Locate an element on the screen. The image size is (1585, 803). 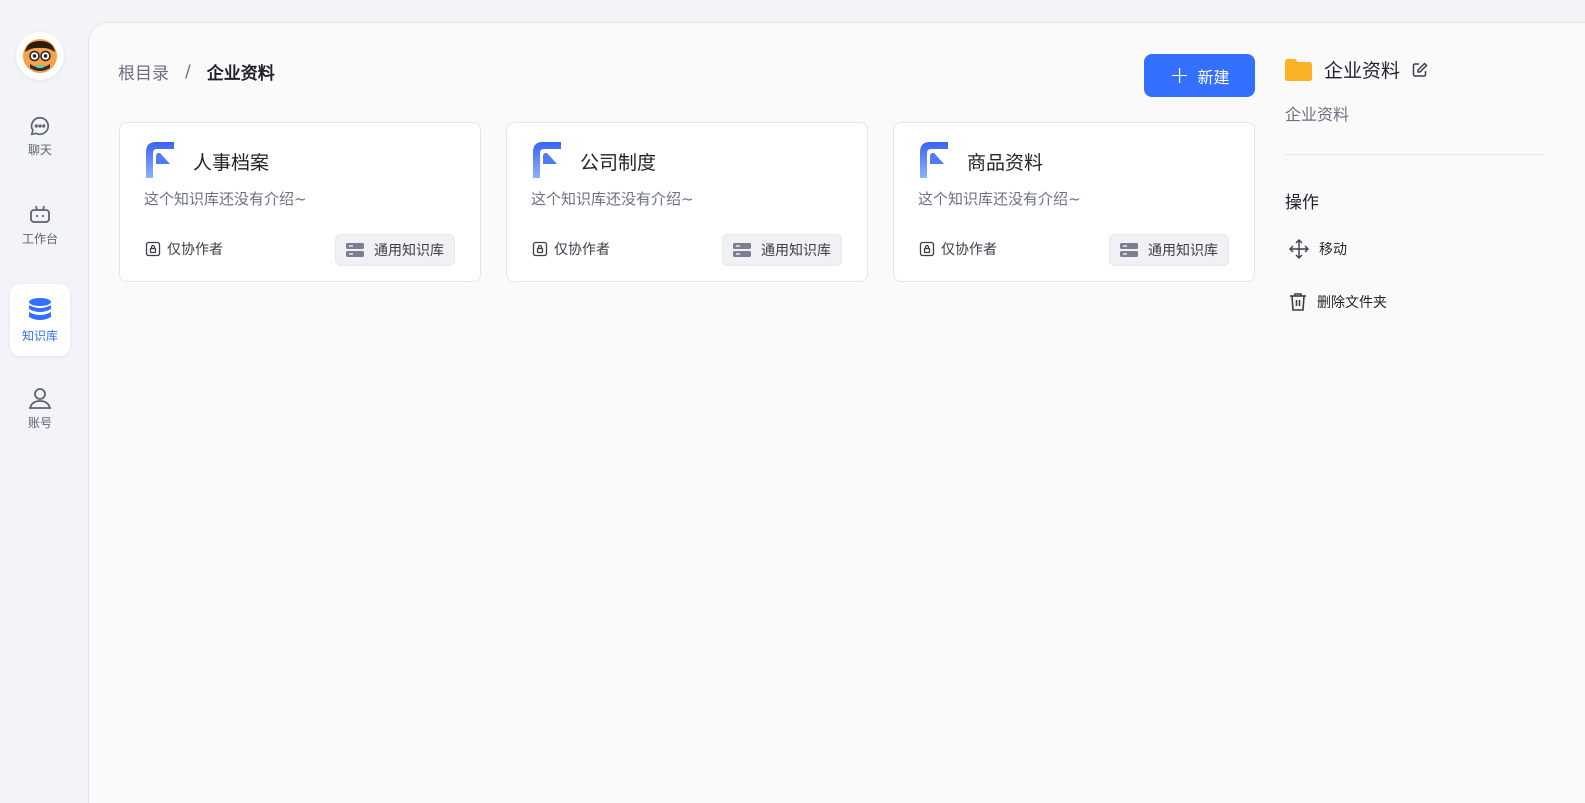
breadcrumb: 根目录 / 企业资料 is located at coordinates (196, 72).